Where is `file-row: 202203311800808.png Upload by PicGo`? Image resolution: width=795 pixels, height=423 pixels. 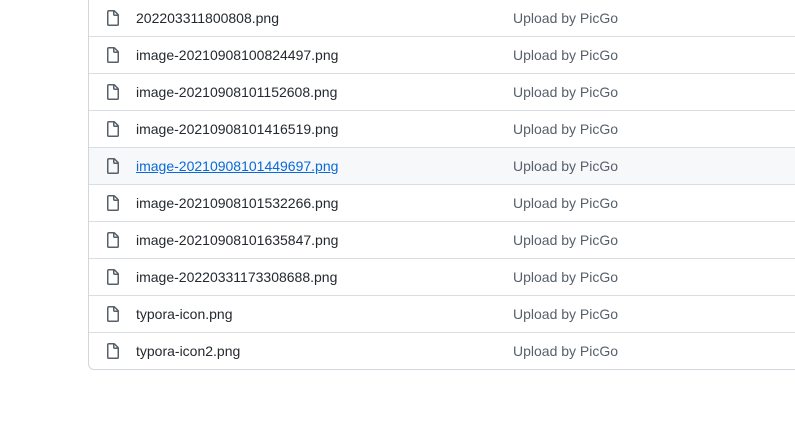 file-row: 202203311800808.png Upload by PicGo is located at coordinates (442, 18).